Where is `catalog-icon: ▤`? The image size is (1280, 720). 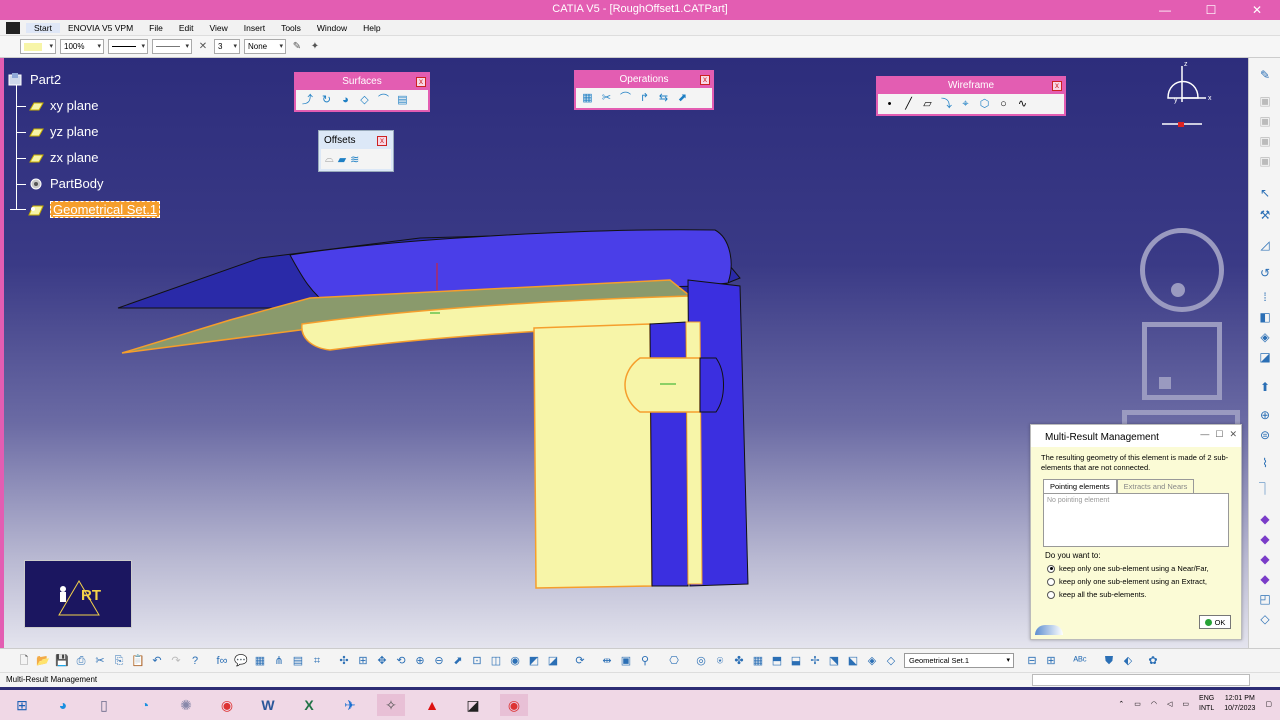 catalog-icon: ▤ is located at coordinates (298, 661).